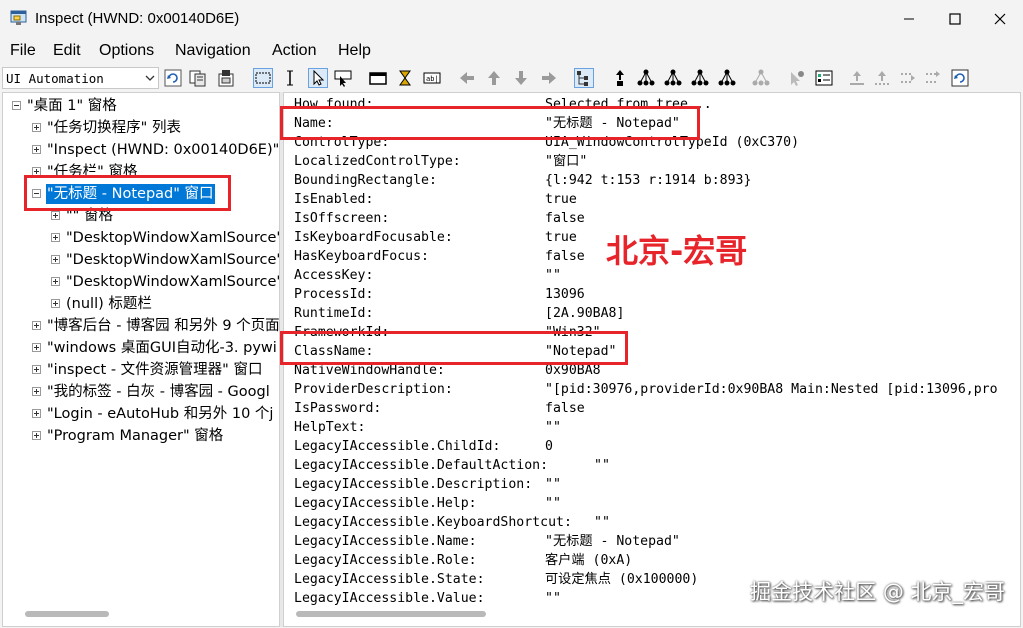 The image size is (1023, 628). I want to click on mode-select-value: UI Automation, so click(55, 78).